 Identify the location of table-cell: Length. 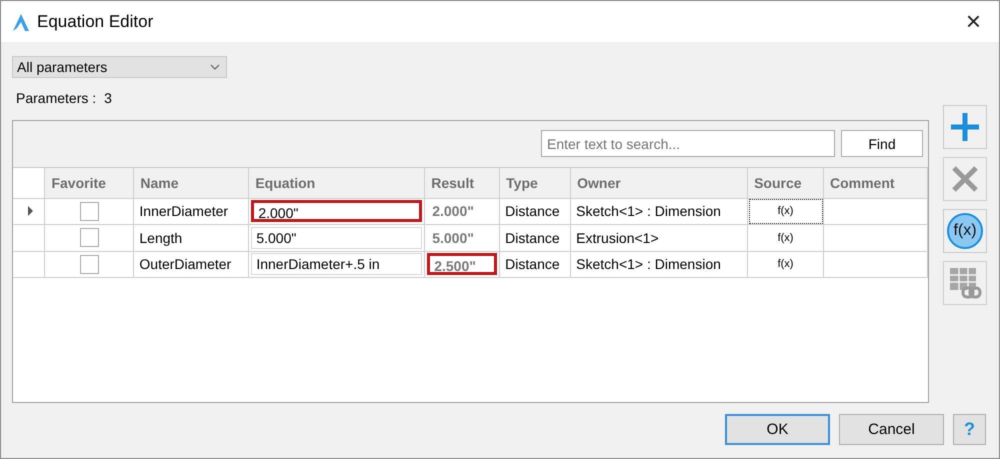
(191, 237).